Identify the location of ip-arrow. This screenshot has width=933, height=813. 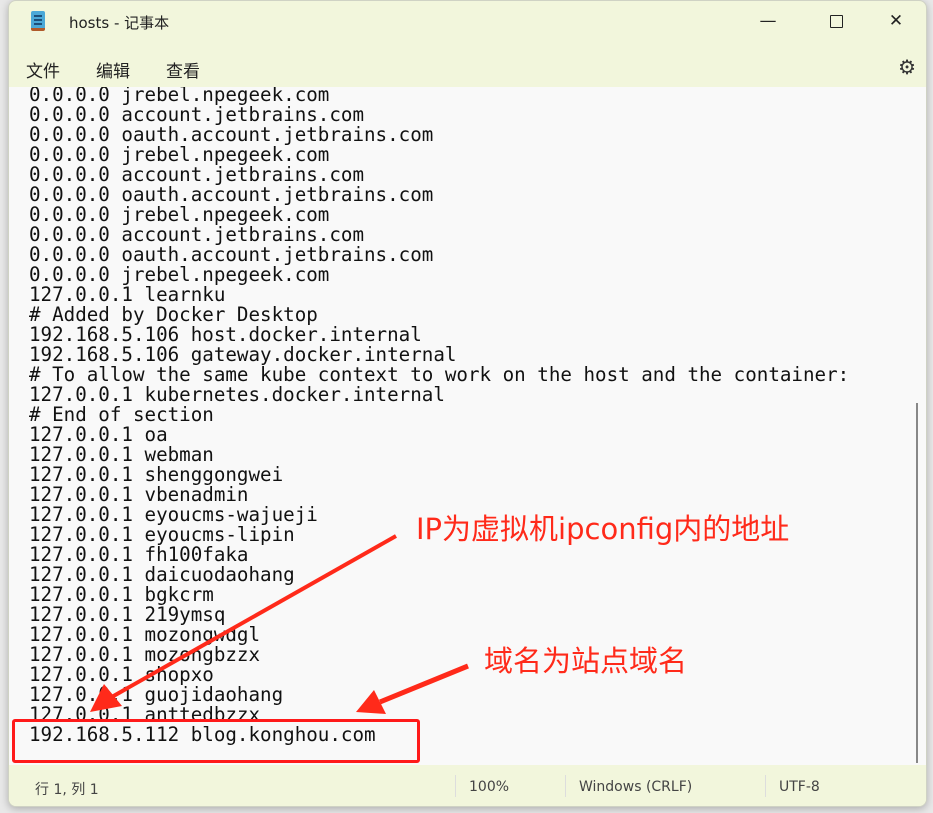
(253, 617).